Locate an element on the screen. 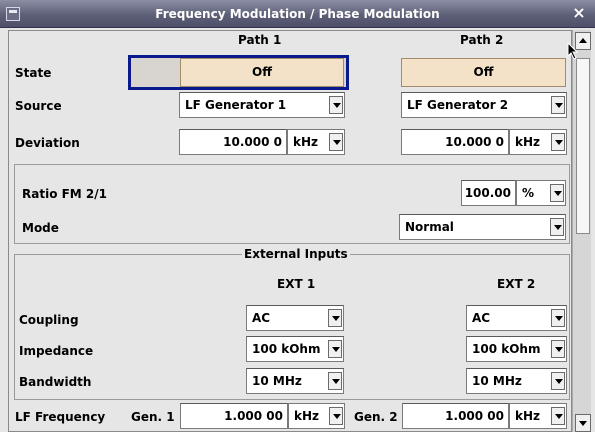 The width and height of the screenshot is (595, 432). source-path1-select: LF Generator 1 is located at coordinates (262, 105).